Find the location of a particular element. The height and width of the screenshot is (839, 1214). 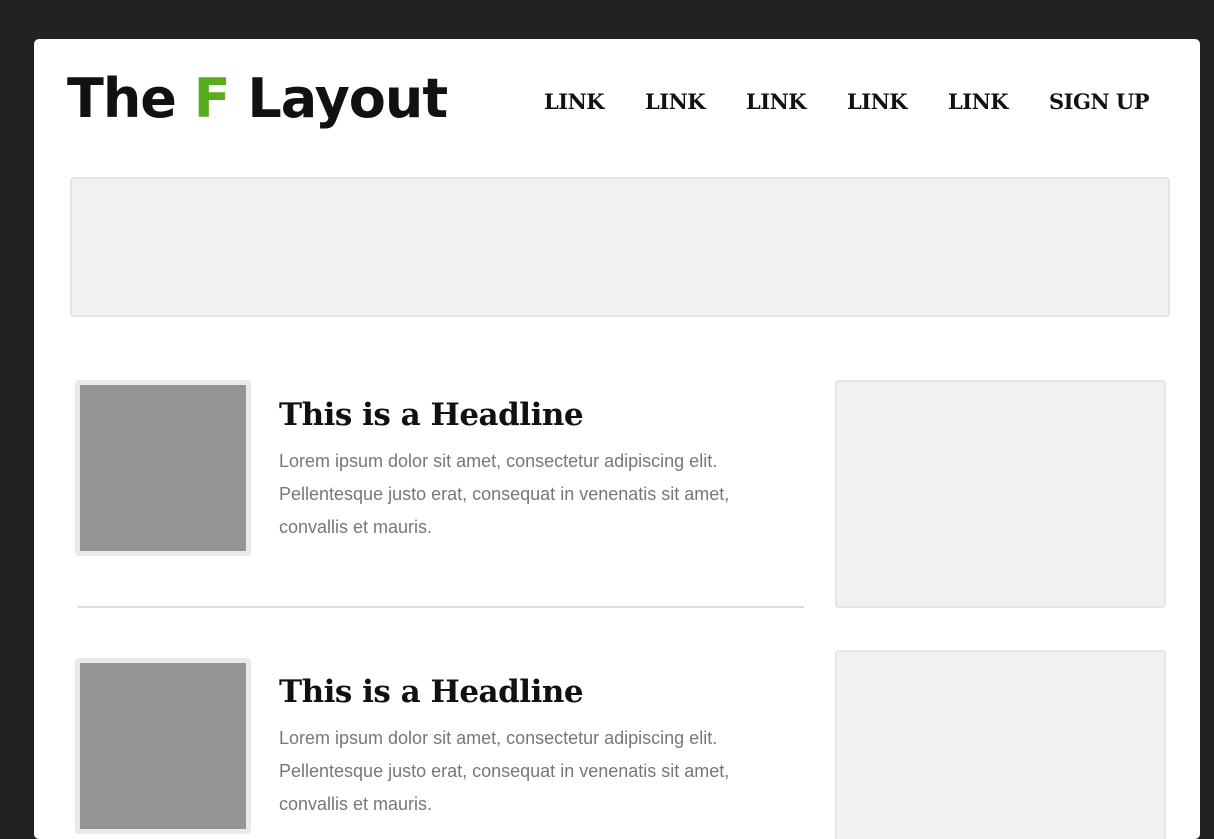

nav-link-2: LINK is located at coordinates (675, 101).